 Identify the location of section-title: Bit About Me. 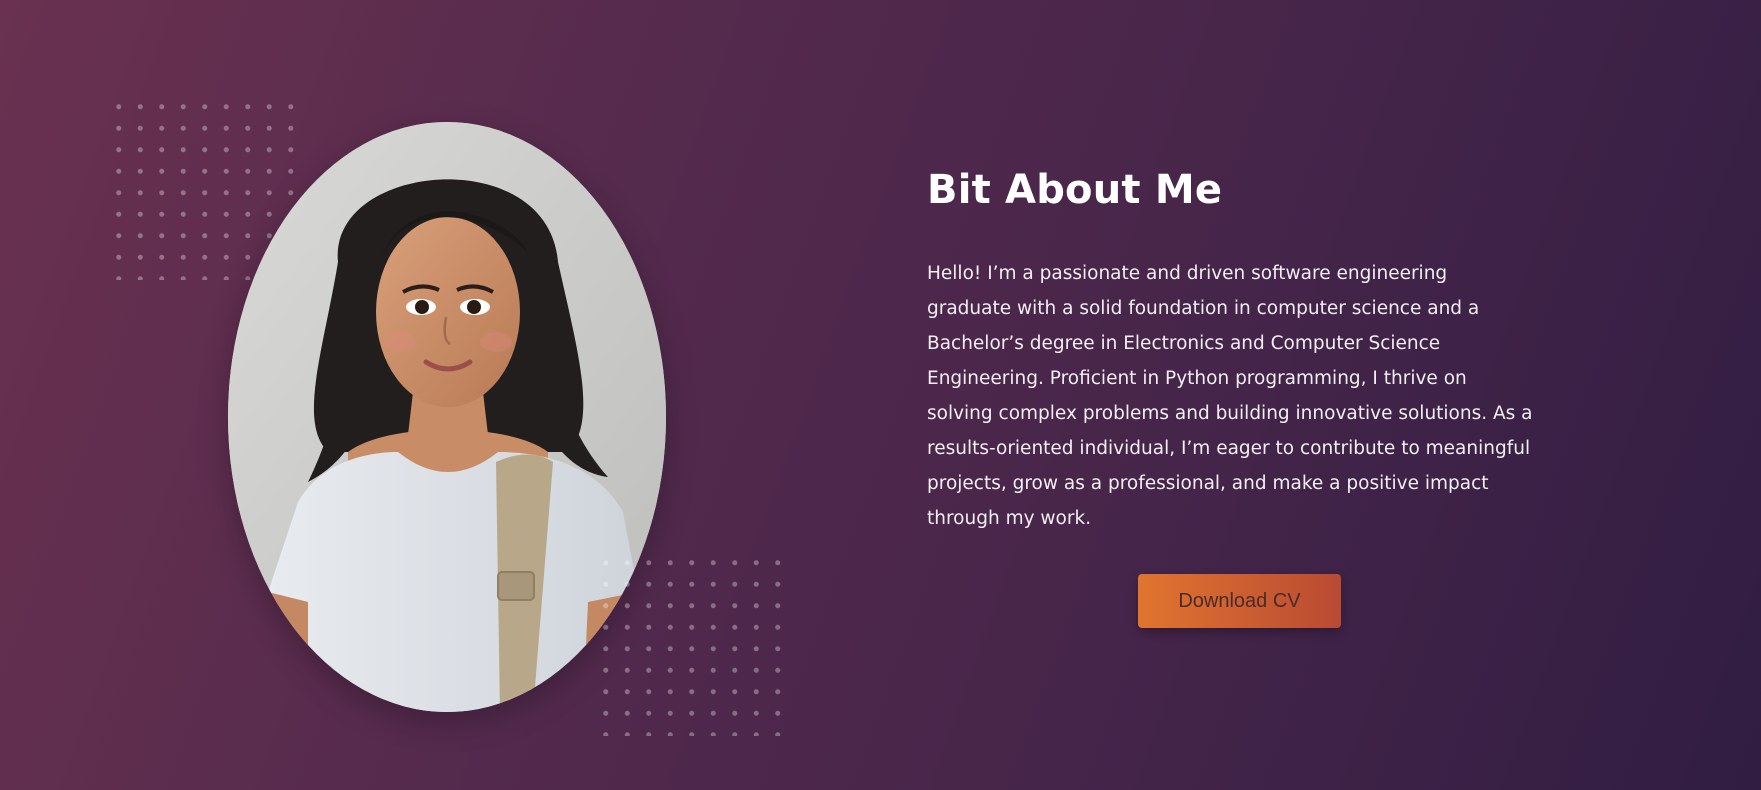
(1075, 190).